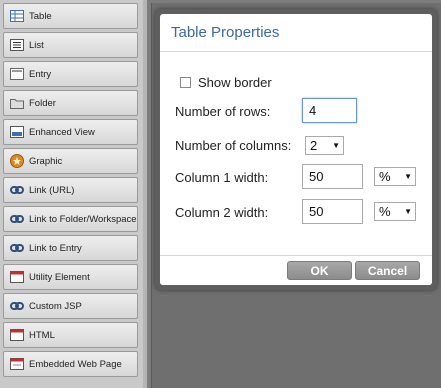 The width and height of the screenshot is (441, 388). What do you see at coordinates (222, 212) in the screenshot?
I see `col2-label: Column 2 width:` at bounding box center [222, 212].